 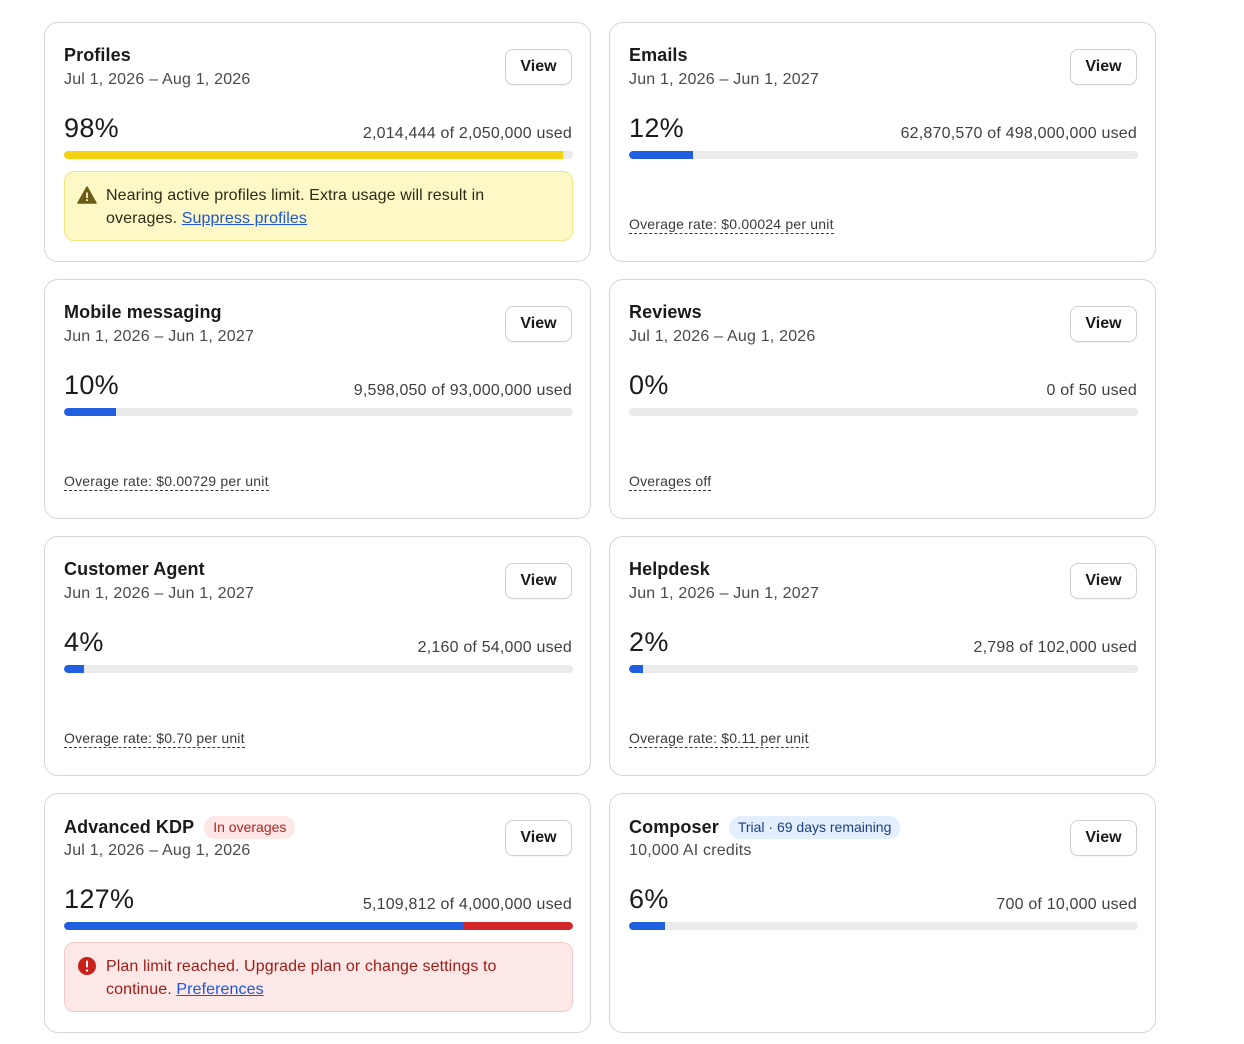 What do you see at coordinates (658, 55) in the screenshot?
I see `card-title: Emails` at bounding box center [658, 55].